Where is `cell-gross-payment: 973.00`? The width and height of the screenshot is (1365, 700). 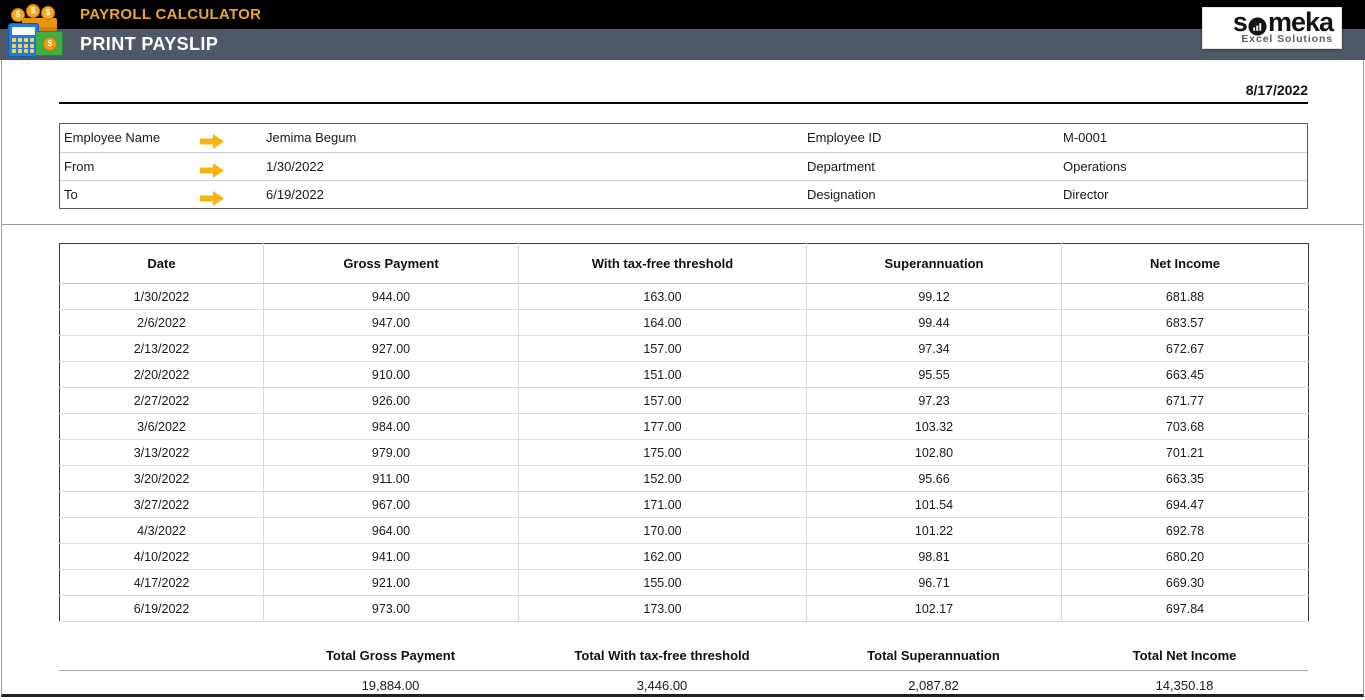
cell-gross-payment: 973.00 is located at coordinates (391, 608).